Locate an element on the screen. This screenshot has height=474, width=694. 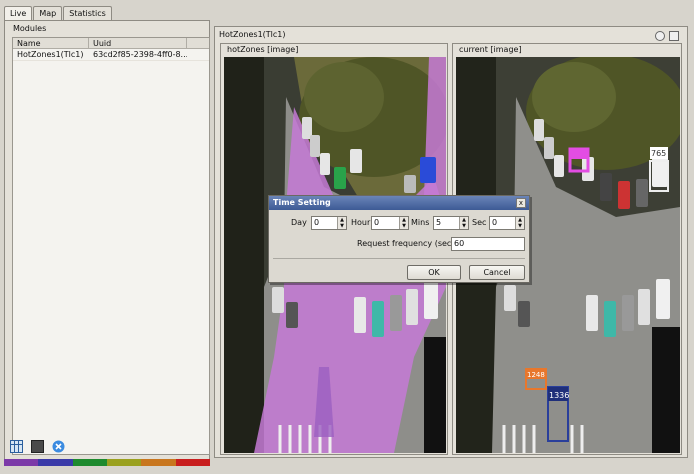
module-name-cell: HotZones1(Tlc1) is located at coordinates (50, 54).